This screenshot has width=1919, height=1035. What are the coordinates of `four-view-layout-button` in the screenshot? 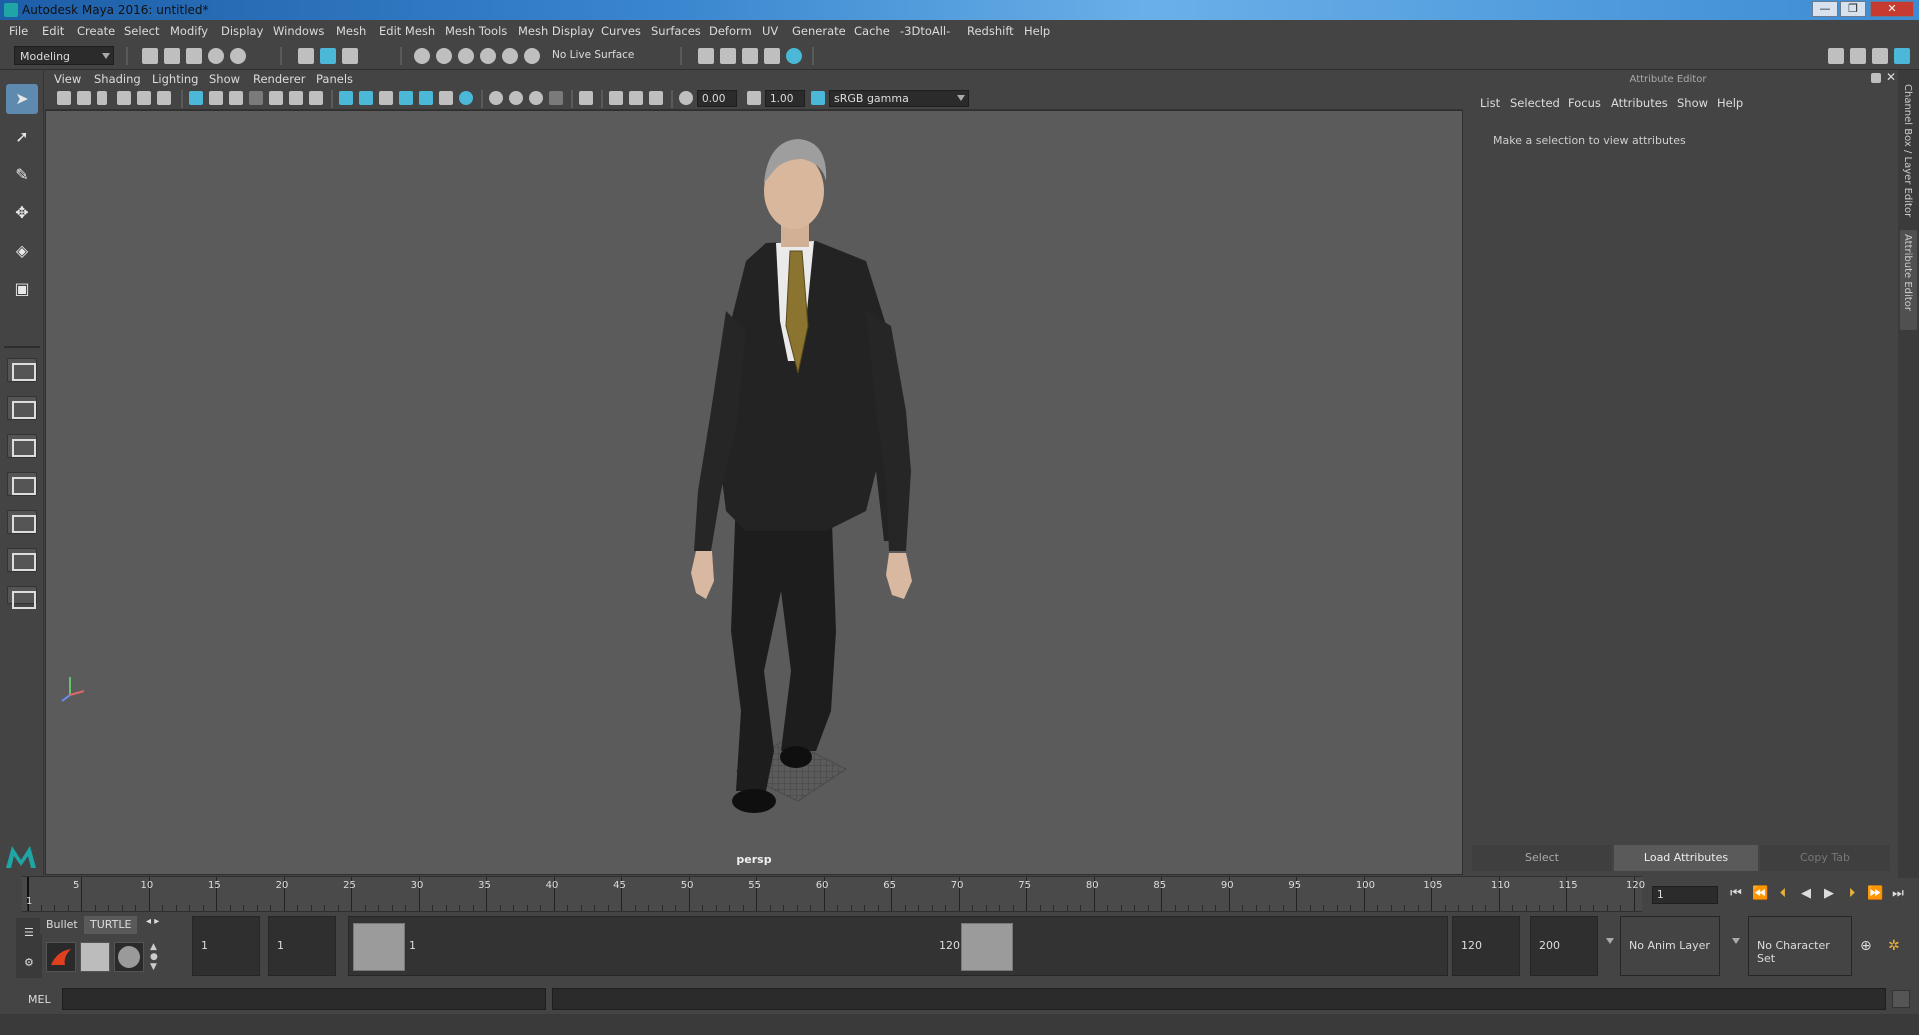 It's located at (22, 408).